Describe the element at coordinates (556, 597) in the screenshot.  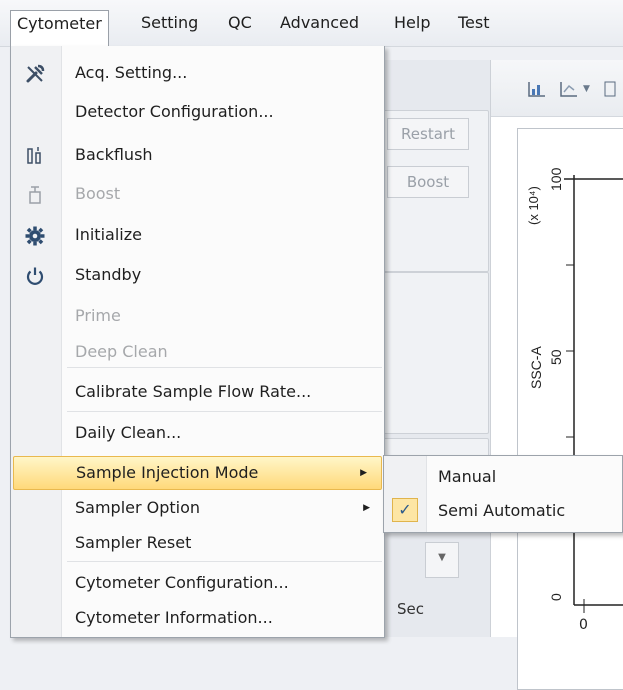
I see `y-tick-0: 0` at that location.